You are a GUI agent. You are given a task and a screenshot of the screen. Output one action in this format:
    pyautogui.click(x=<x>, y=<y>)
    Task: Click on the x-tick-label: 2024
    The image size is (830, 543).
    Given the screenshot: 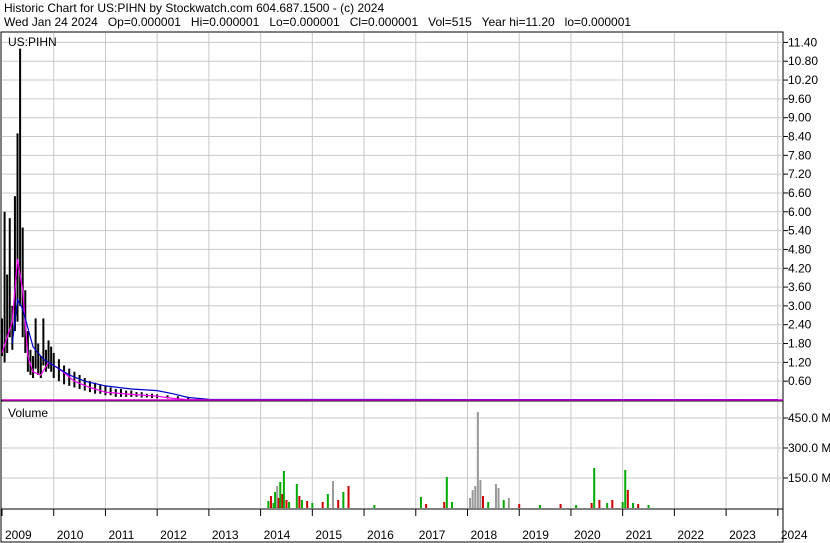 What is the action you would take?
    pyautogui.click(x=794, y=535)
    